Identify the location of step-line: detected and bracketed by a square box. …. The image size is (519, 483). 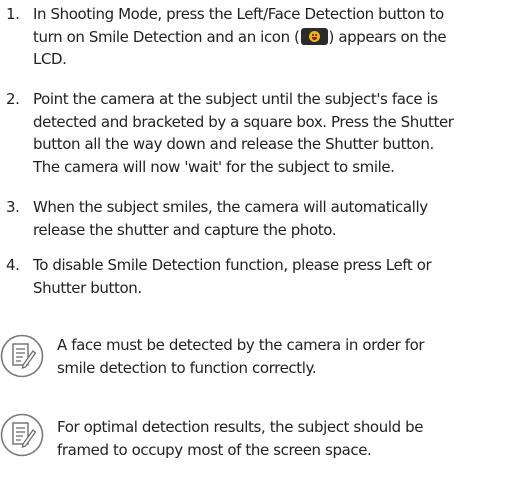
(243, 121).